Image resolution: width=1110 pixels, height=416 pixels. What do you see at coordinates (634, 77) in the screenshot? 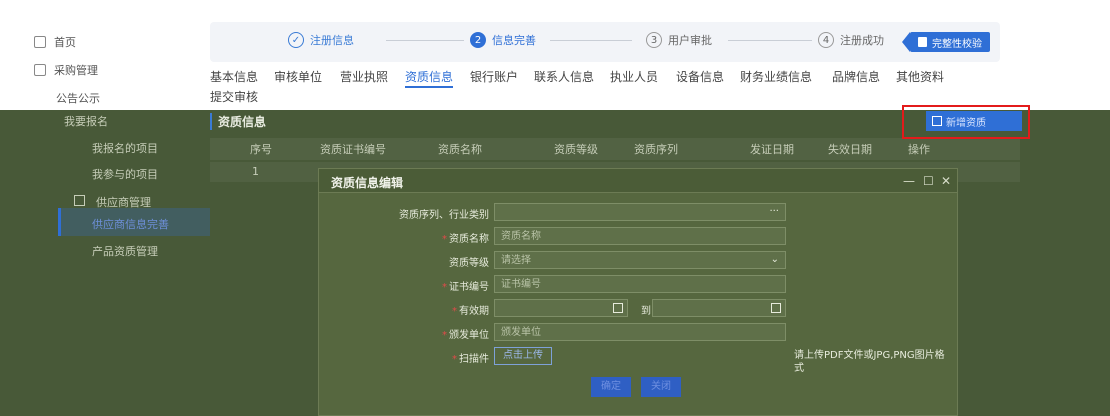
I see `tab-practitioners: 执业人员` at bounding box center [634, 77].